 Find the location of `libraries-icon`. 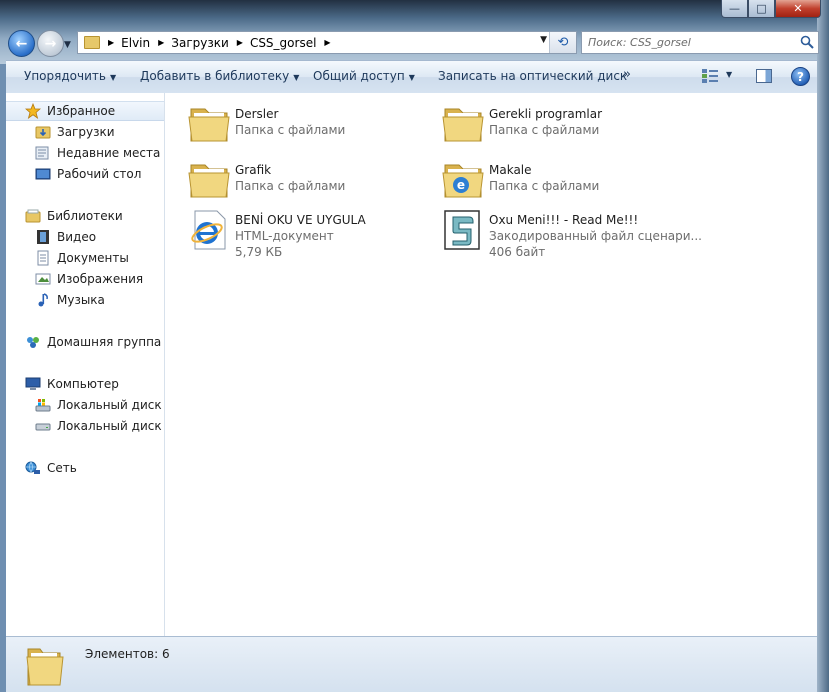

libraries-icon is located at coordinates (33, 216).